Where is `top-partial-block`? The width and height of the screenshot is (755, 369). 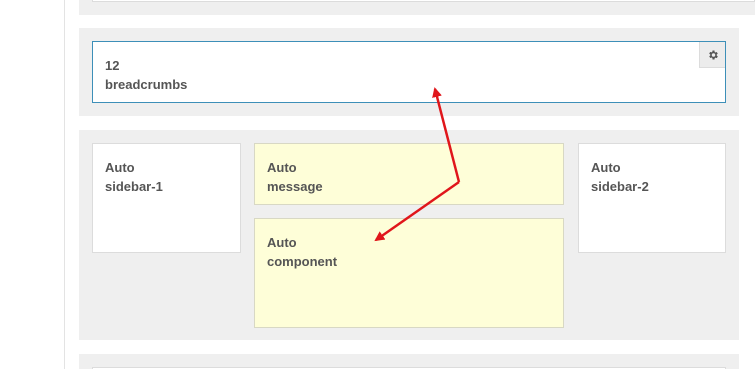 top-partial-block is located at coordinates (423, 1).